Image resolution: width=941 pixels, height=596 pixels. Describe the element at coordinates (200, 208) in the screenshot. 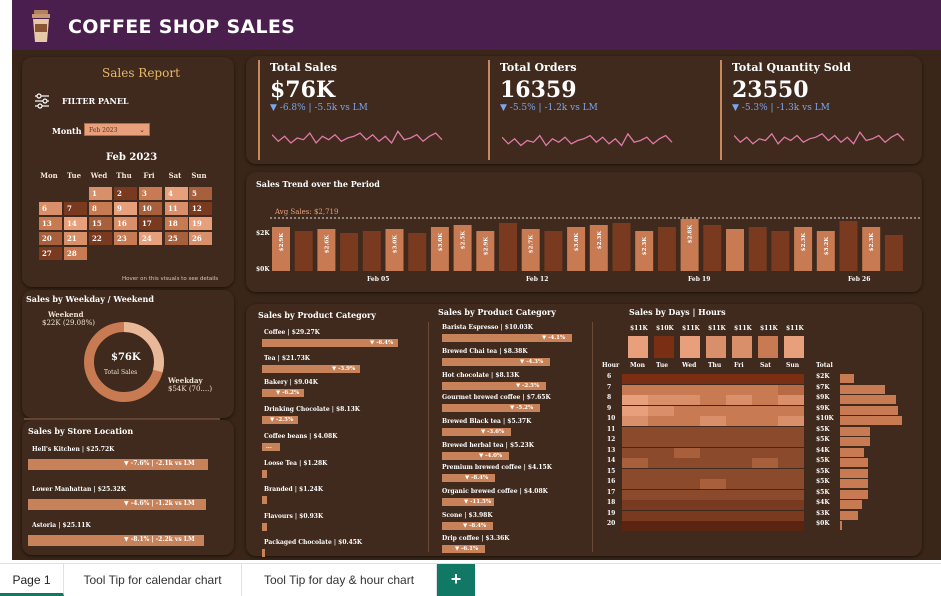

I see `calendar-day-cell: 12` at that location.